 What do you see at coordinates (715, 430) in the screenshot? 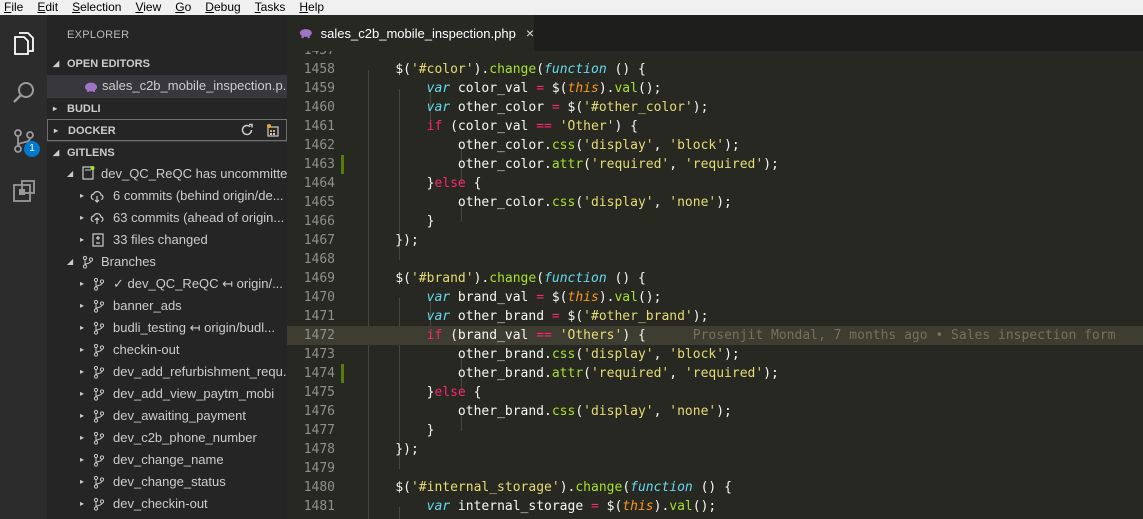
I see `code-line: 1477 }` at bounding box center [715, 430].